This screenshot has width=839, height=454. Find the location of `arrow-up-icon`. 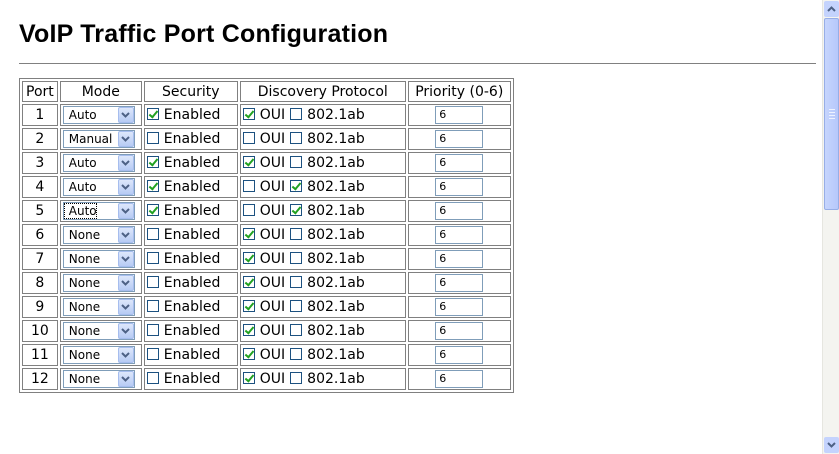

arrow-up-icon is located at coordinates (831, 9).